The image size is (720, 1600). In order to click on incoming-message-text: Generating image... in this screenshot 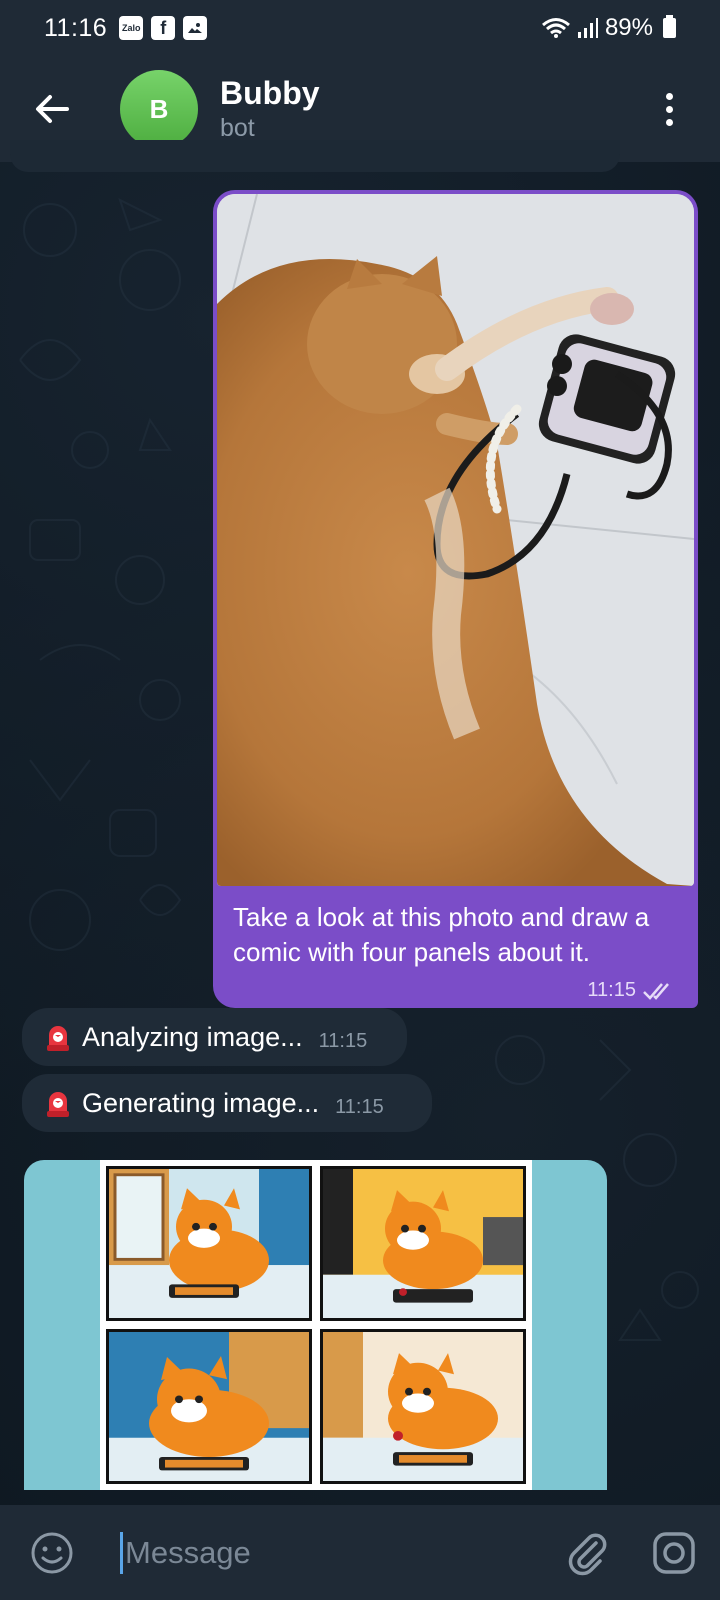, I will do `click(201, 1102)`.